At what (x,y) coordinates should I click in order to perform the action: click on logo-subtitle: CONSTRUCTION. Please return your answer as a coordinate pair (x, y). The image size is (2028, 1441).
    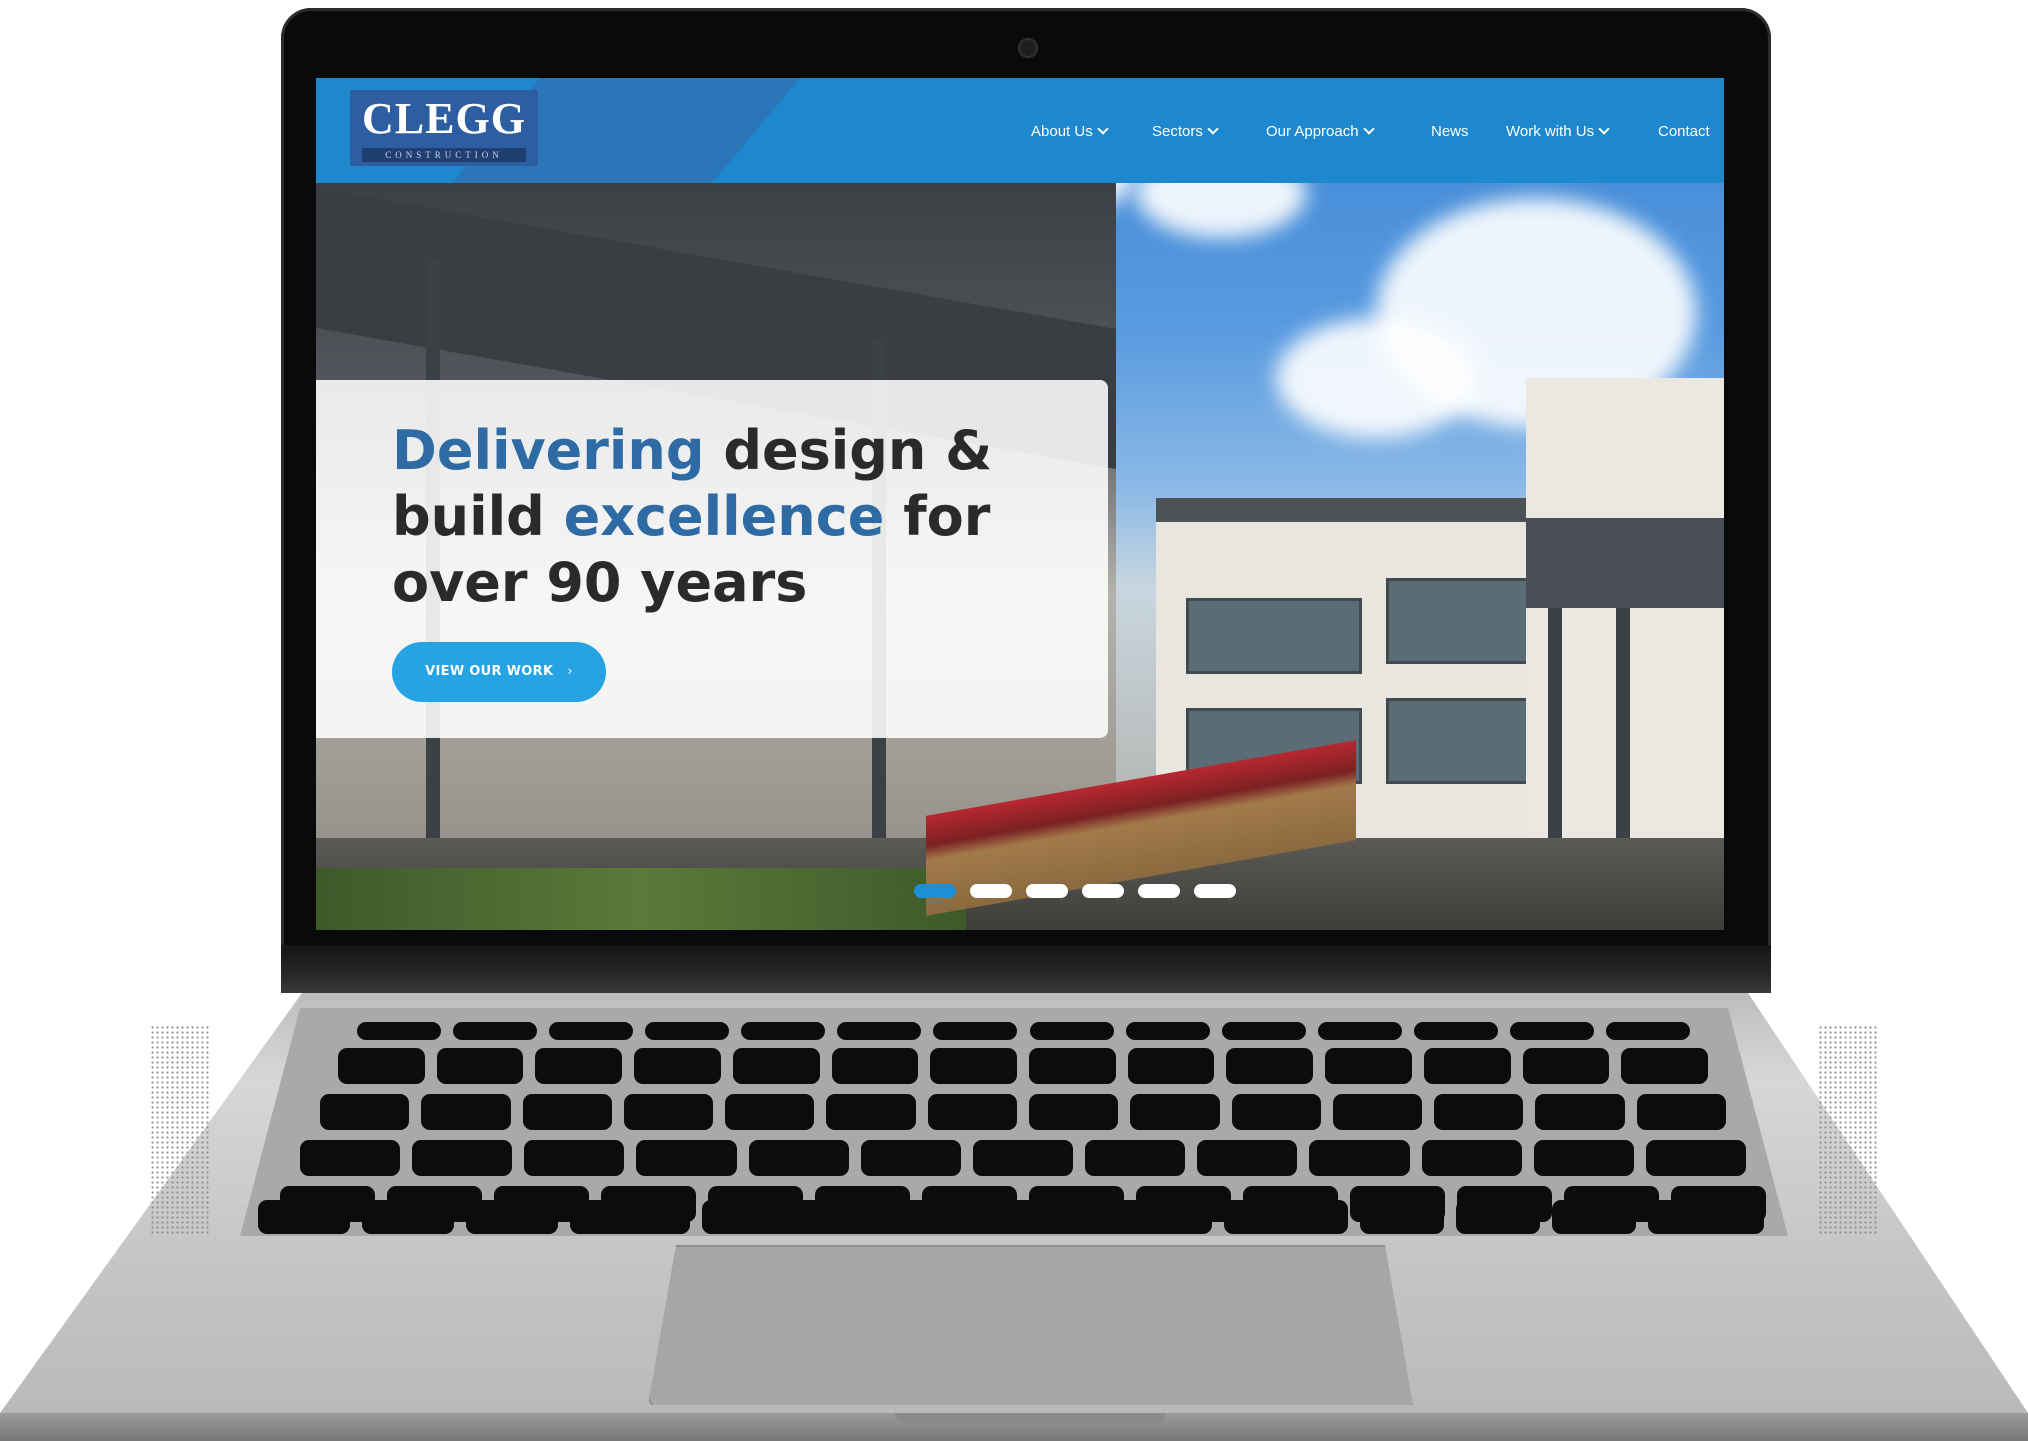
    Looking at the image, I should click on (444, 155).